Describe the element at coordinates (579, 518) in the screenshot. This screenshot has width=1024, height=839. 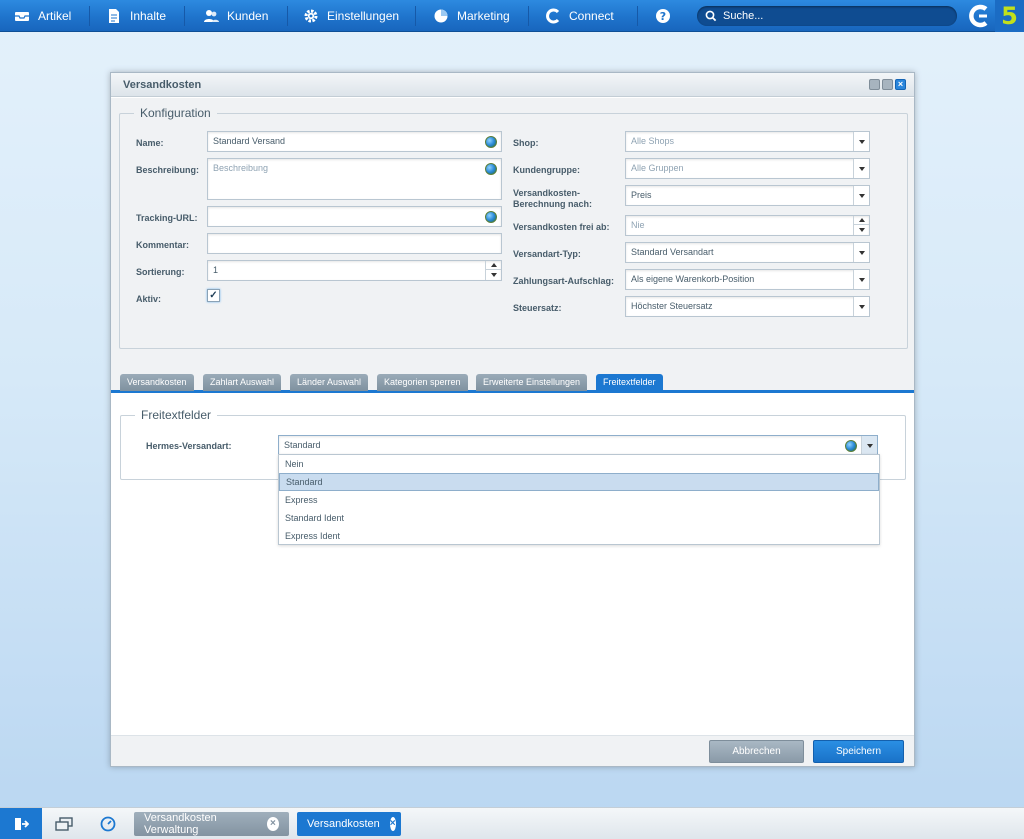
I see `dropdown-option: Standard Ident` at that location.